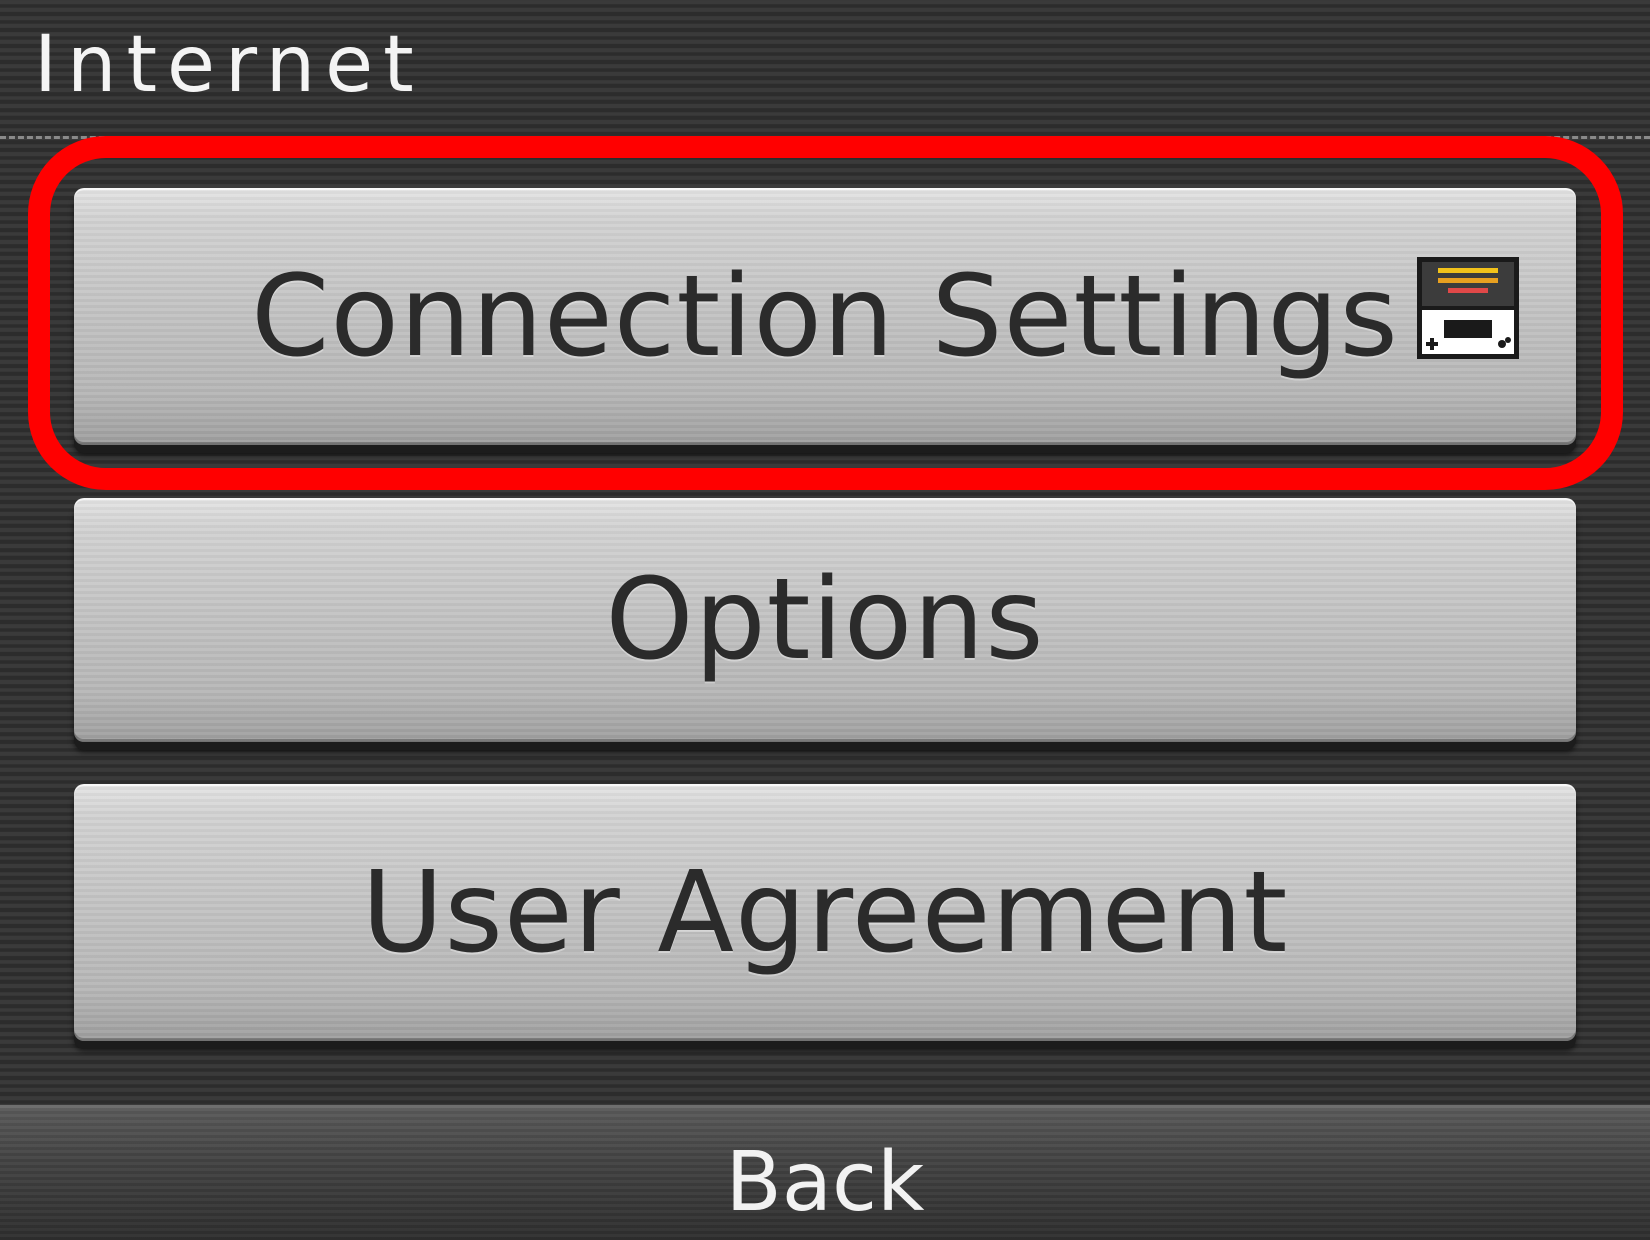 Image resolution: width=1650 pixels, height=1240 pixels. I want to click on system-settings-icon, so click(1468, 308).